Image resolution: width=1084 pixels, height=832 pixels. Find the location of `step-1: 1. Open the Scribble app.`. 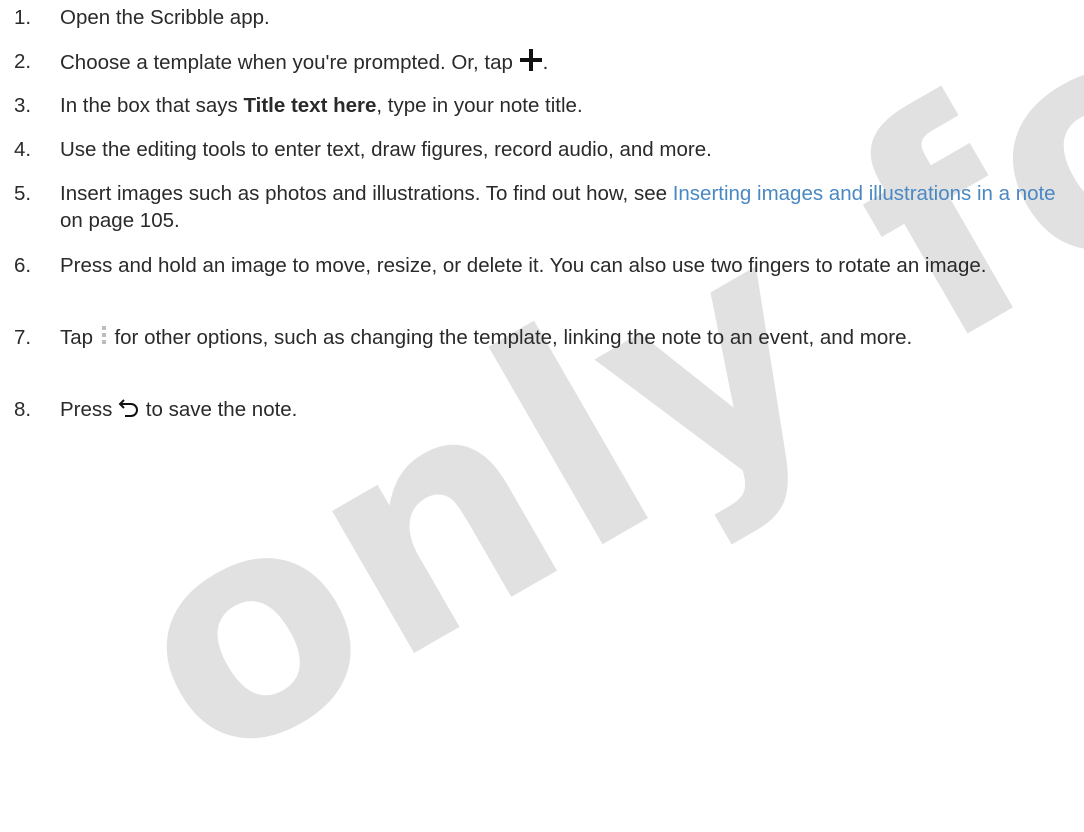

step-1: 1. Open the Scribble app. is located at coordinates (538, 17).